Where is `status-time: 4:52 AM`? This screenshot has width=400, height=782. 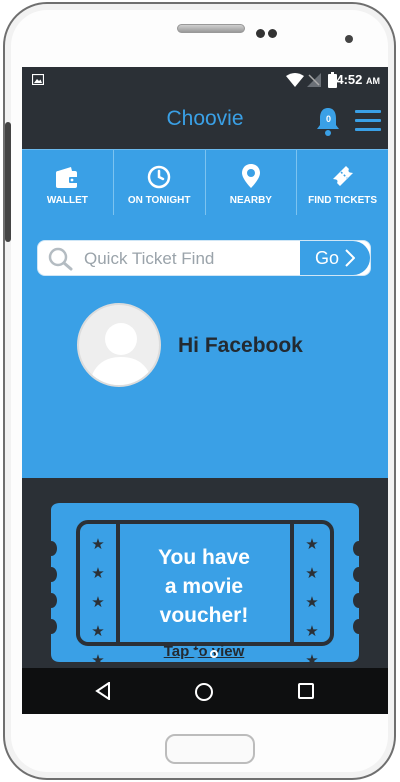 status-time: 4:52 AM is located at coordinates (358, 79).